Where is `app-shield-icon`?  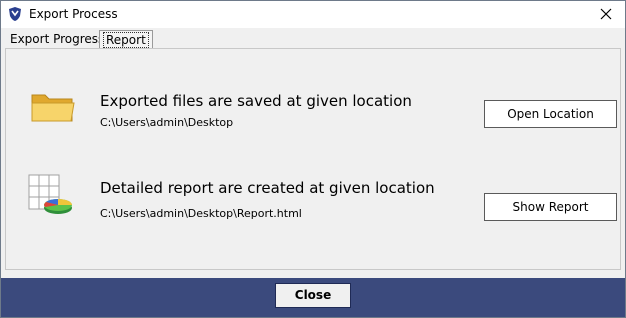 app-shield-icon is located at coordinates (15, 14).